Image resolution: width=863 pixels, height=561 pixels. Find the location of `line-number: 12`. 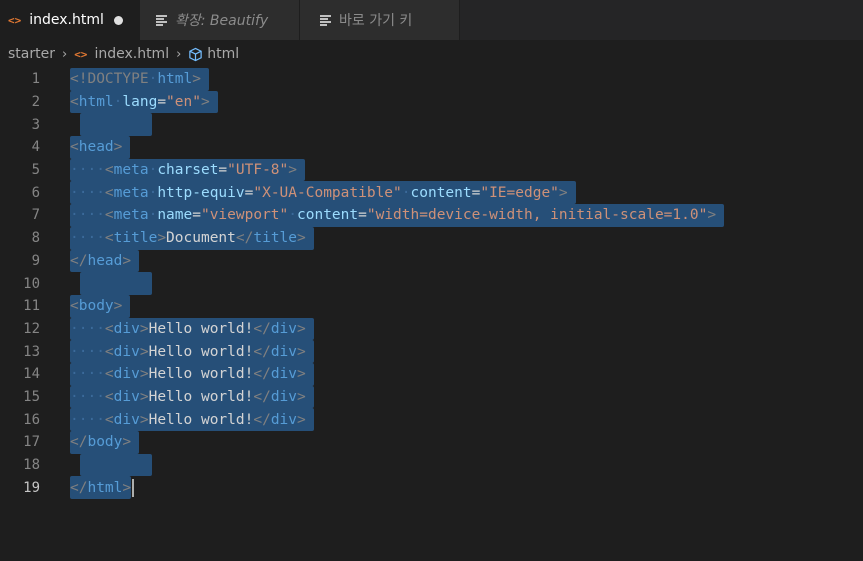

line-number: 12 is located at coordinates (31, 328).